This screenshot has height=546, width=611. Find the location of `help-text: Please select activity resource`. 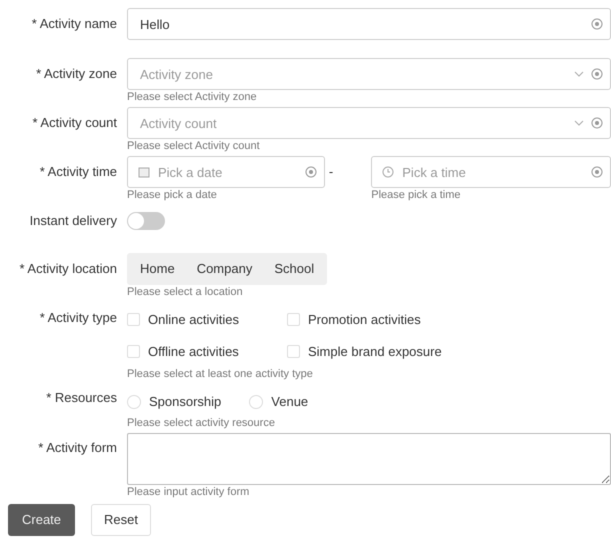

help-text: Please select activity resource is located at coordinates (201, 423).